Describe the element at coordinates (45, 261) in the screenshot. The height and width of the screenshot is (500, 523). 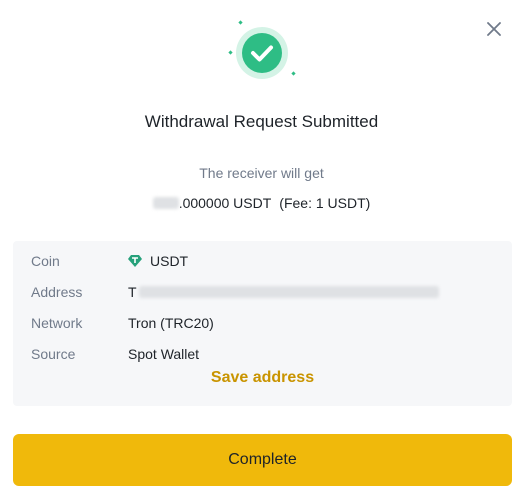
I see `coin-label: Coin` at that location.